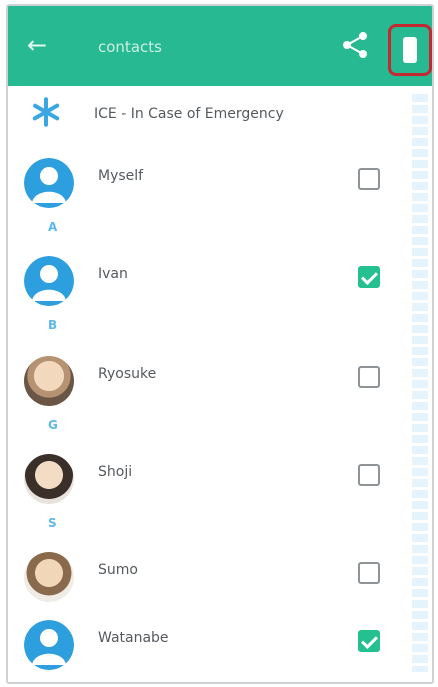 This screenshot has height=687, width=438. What do you see at coordinates (205, 278) in the screenshot?
I see `contact-row: Ivan` at bounding box center [205, 278].